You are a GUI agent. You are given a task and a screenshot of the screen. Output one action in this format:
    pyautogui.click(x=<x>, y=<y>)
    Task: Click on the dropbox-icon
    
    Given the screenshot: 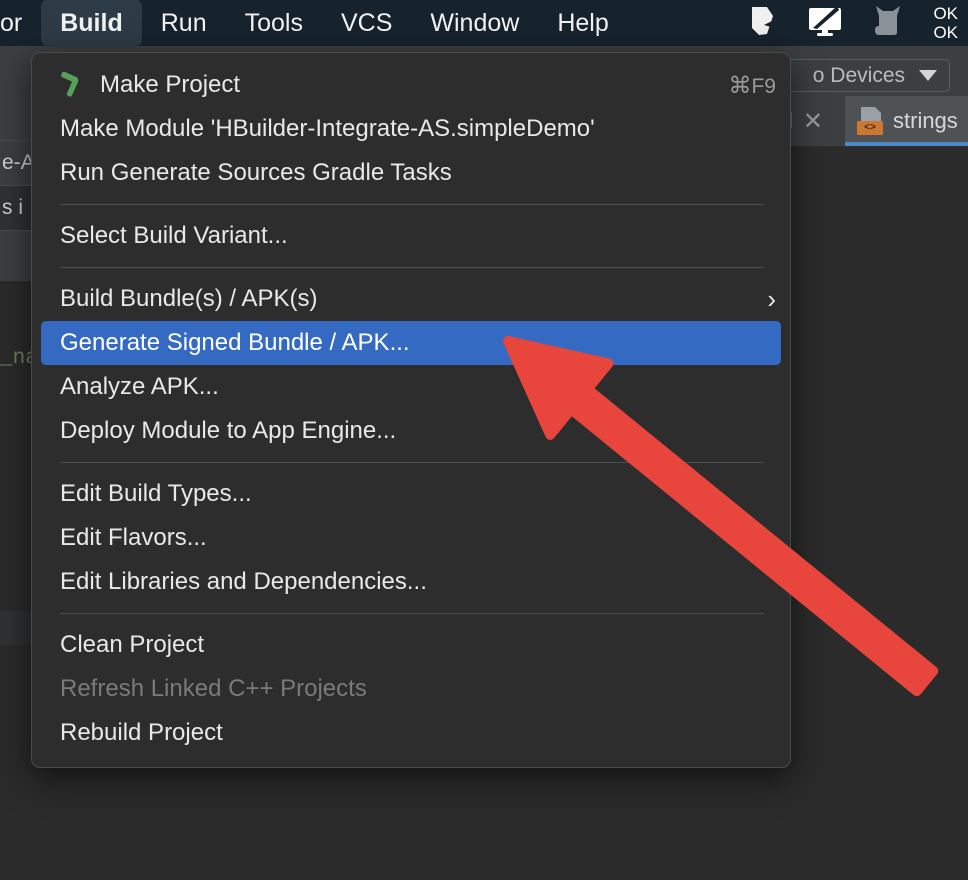 What is the action you would take?
    pyautogui.click(x=762, y=23)
    